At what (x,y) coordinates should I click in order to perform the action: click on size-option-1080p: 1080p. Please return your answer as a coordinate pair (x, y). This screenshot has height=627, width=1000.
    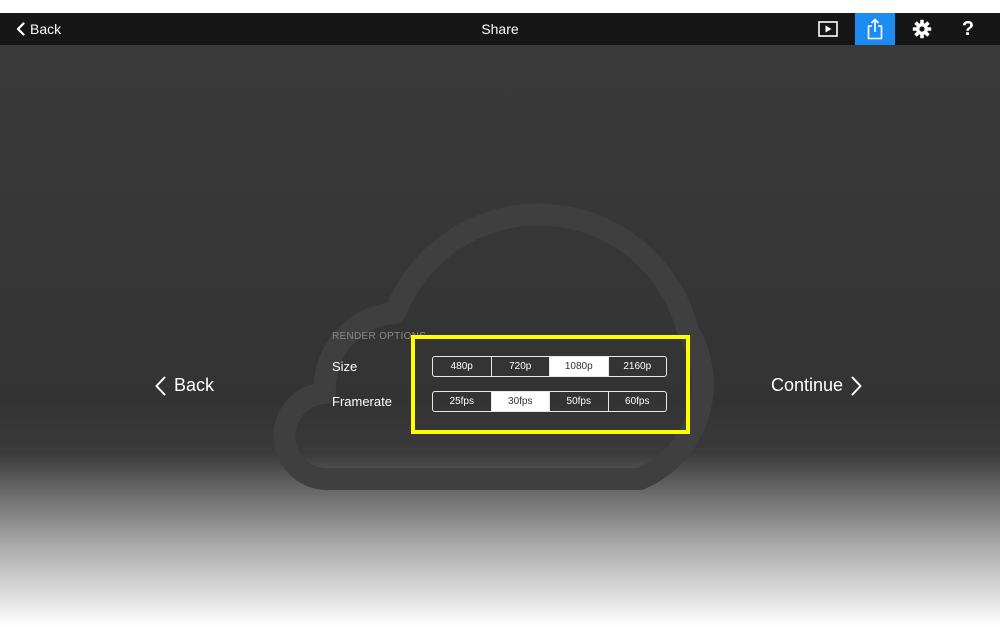
    Looking at the image, I should click on (578, 366).